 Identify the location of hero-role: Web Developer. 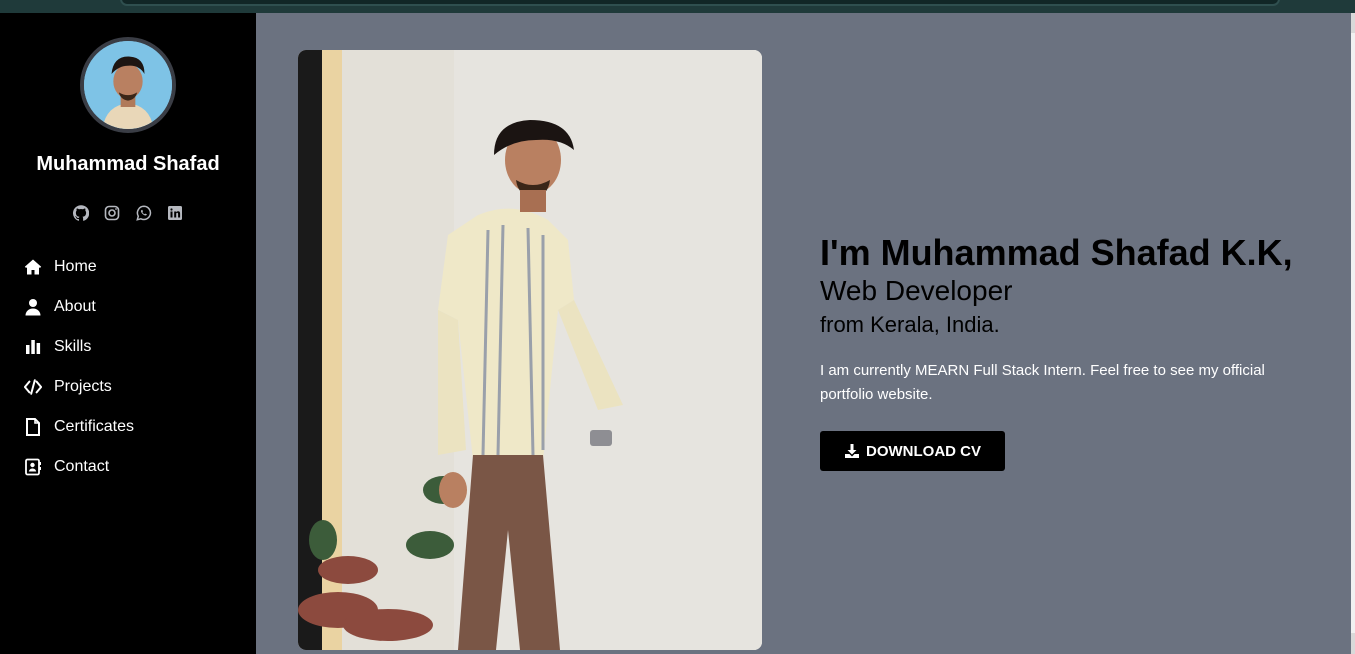
(916, 290).